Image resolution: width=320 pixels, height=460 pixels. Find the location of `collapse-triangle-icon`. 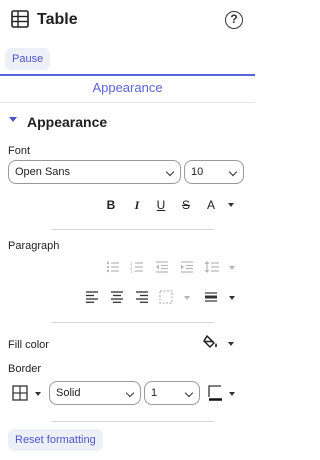

collapse-triangle-icon is located at coordinates (13, 119).